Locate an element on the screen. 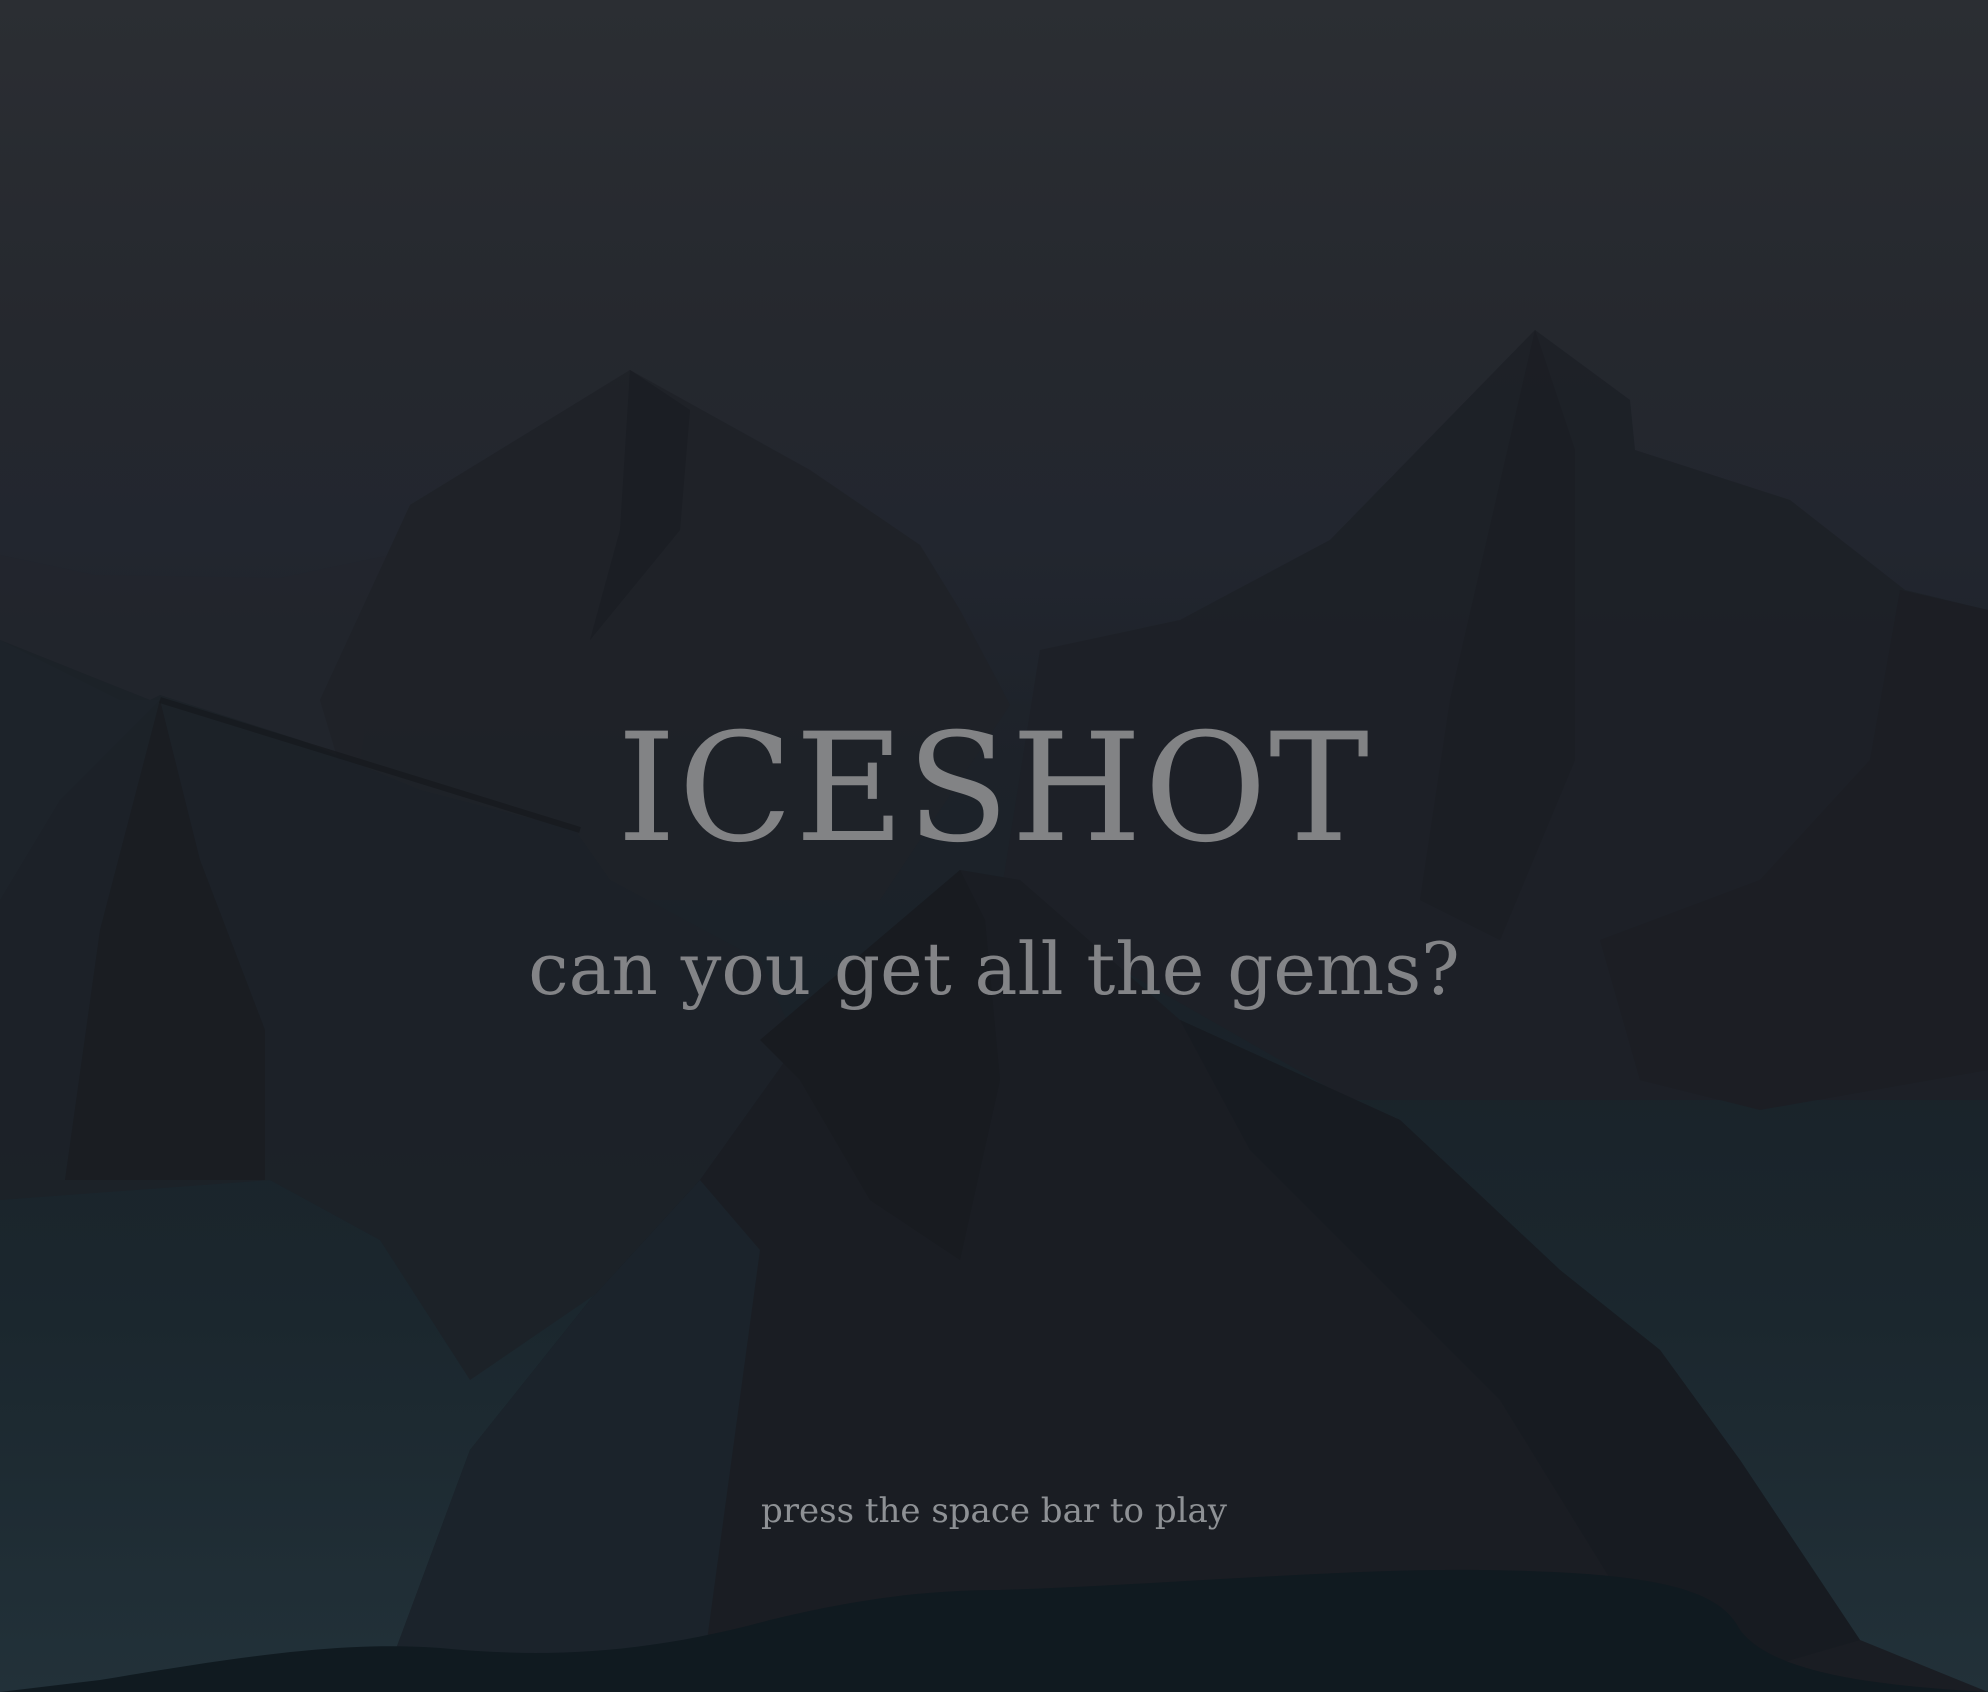 The image size is (1988, 1692). game-tagline: can you get all the gems? is located at coordinates (994, 969).